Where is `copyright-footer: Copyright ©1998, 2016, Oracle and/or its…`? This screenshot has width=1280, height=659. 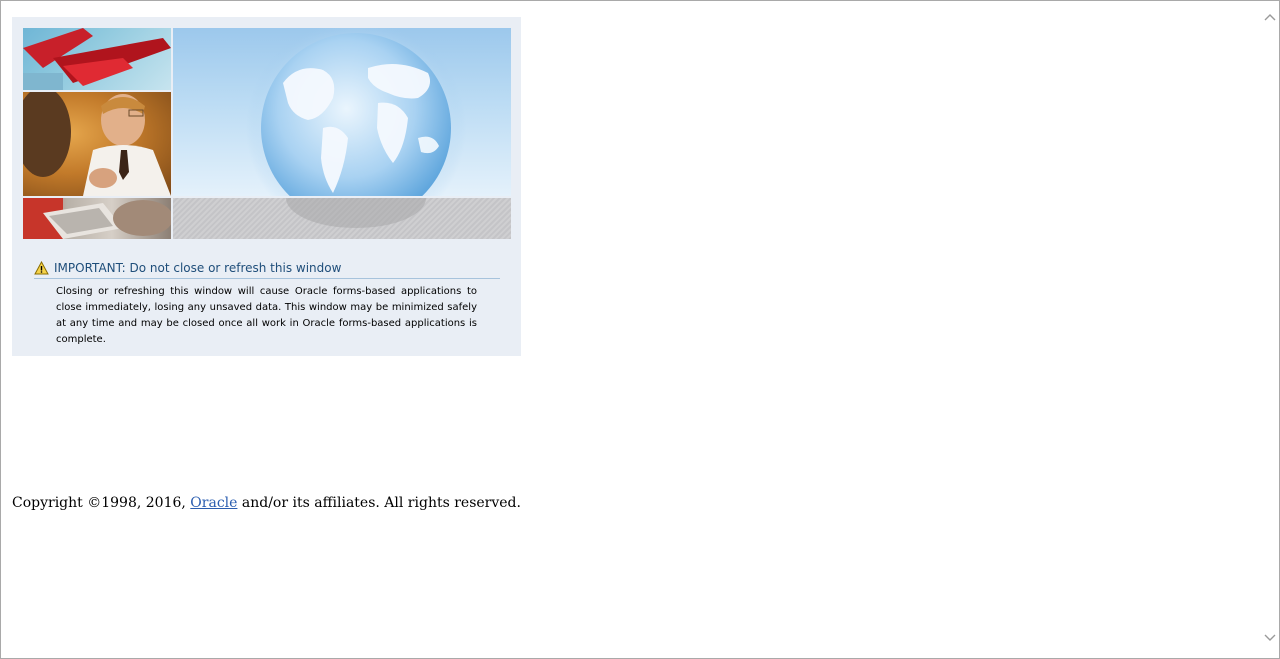 copyright-footer: Copyright ©1998, 2016, Oracle and/or its… is located at coordinates (266, 503).